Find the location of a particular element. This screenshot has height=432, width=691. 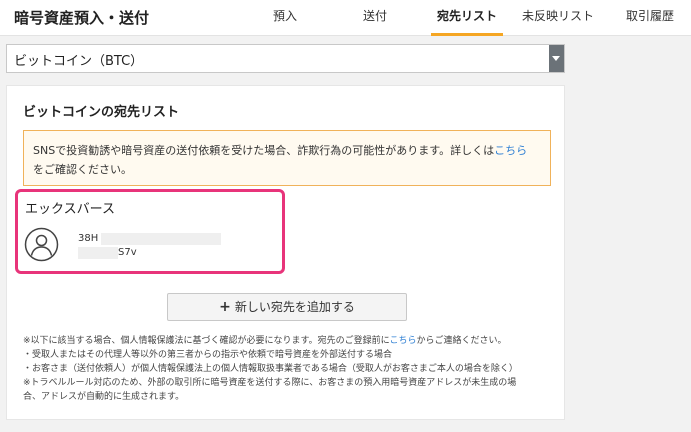

add-address-label: 新しい宛先を追加する is located at coordinates (294, 307).